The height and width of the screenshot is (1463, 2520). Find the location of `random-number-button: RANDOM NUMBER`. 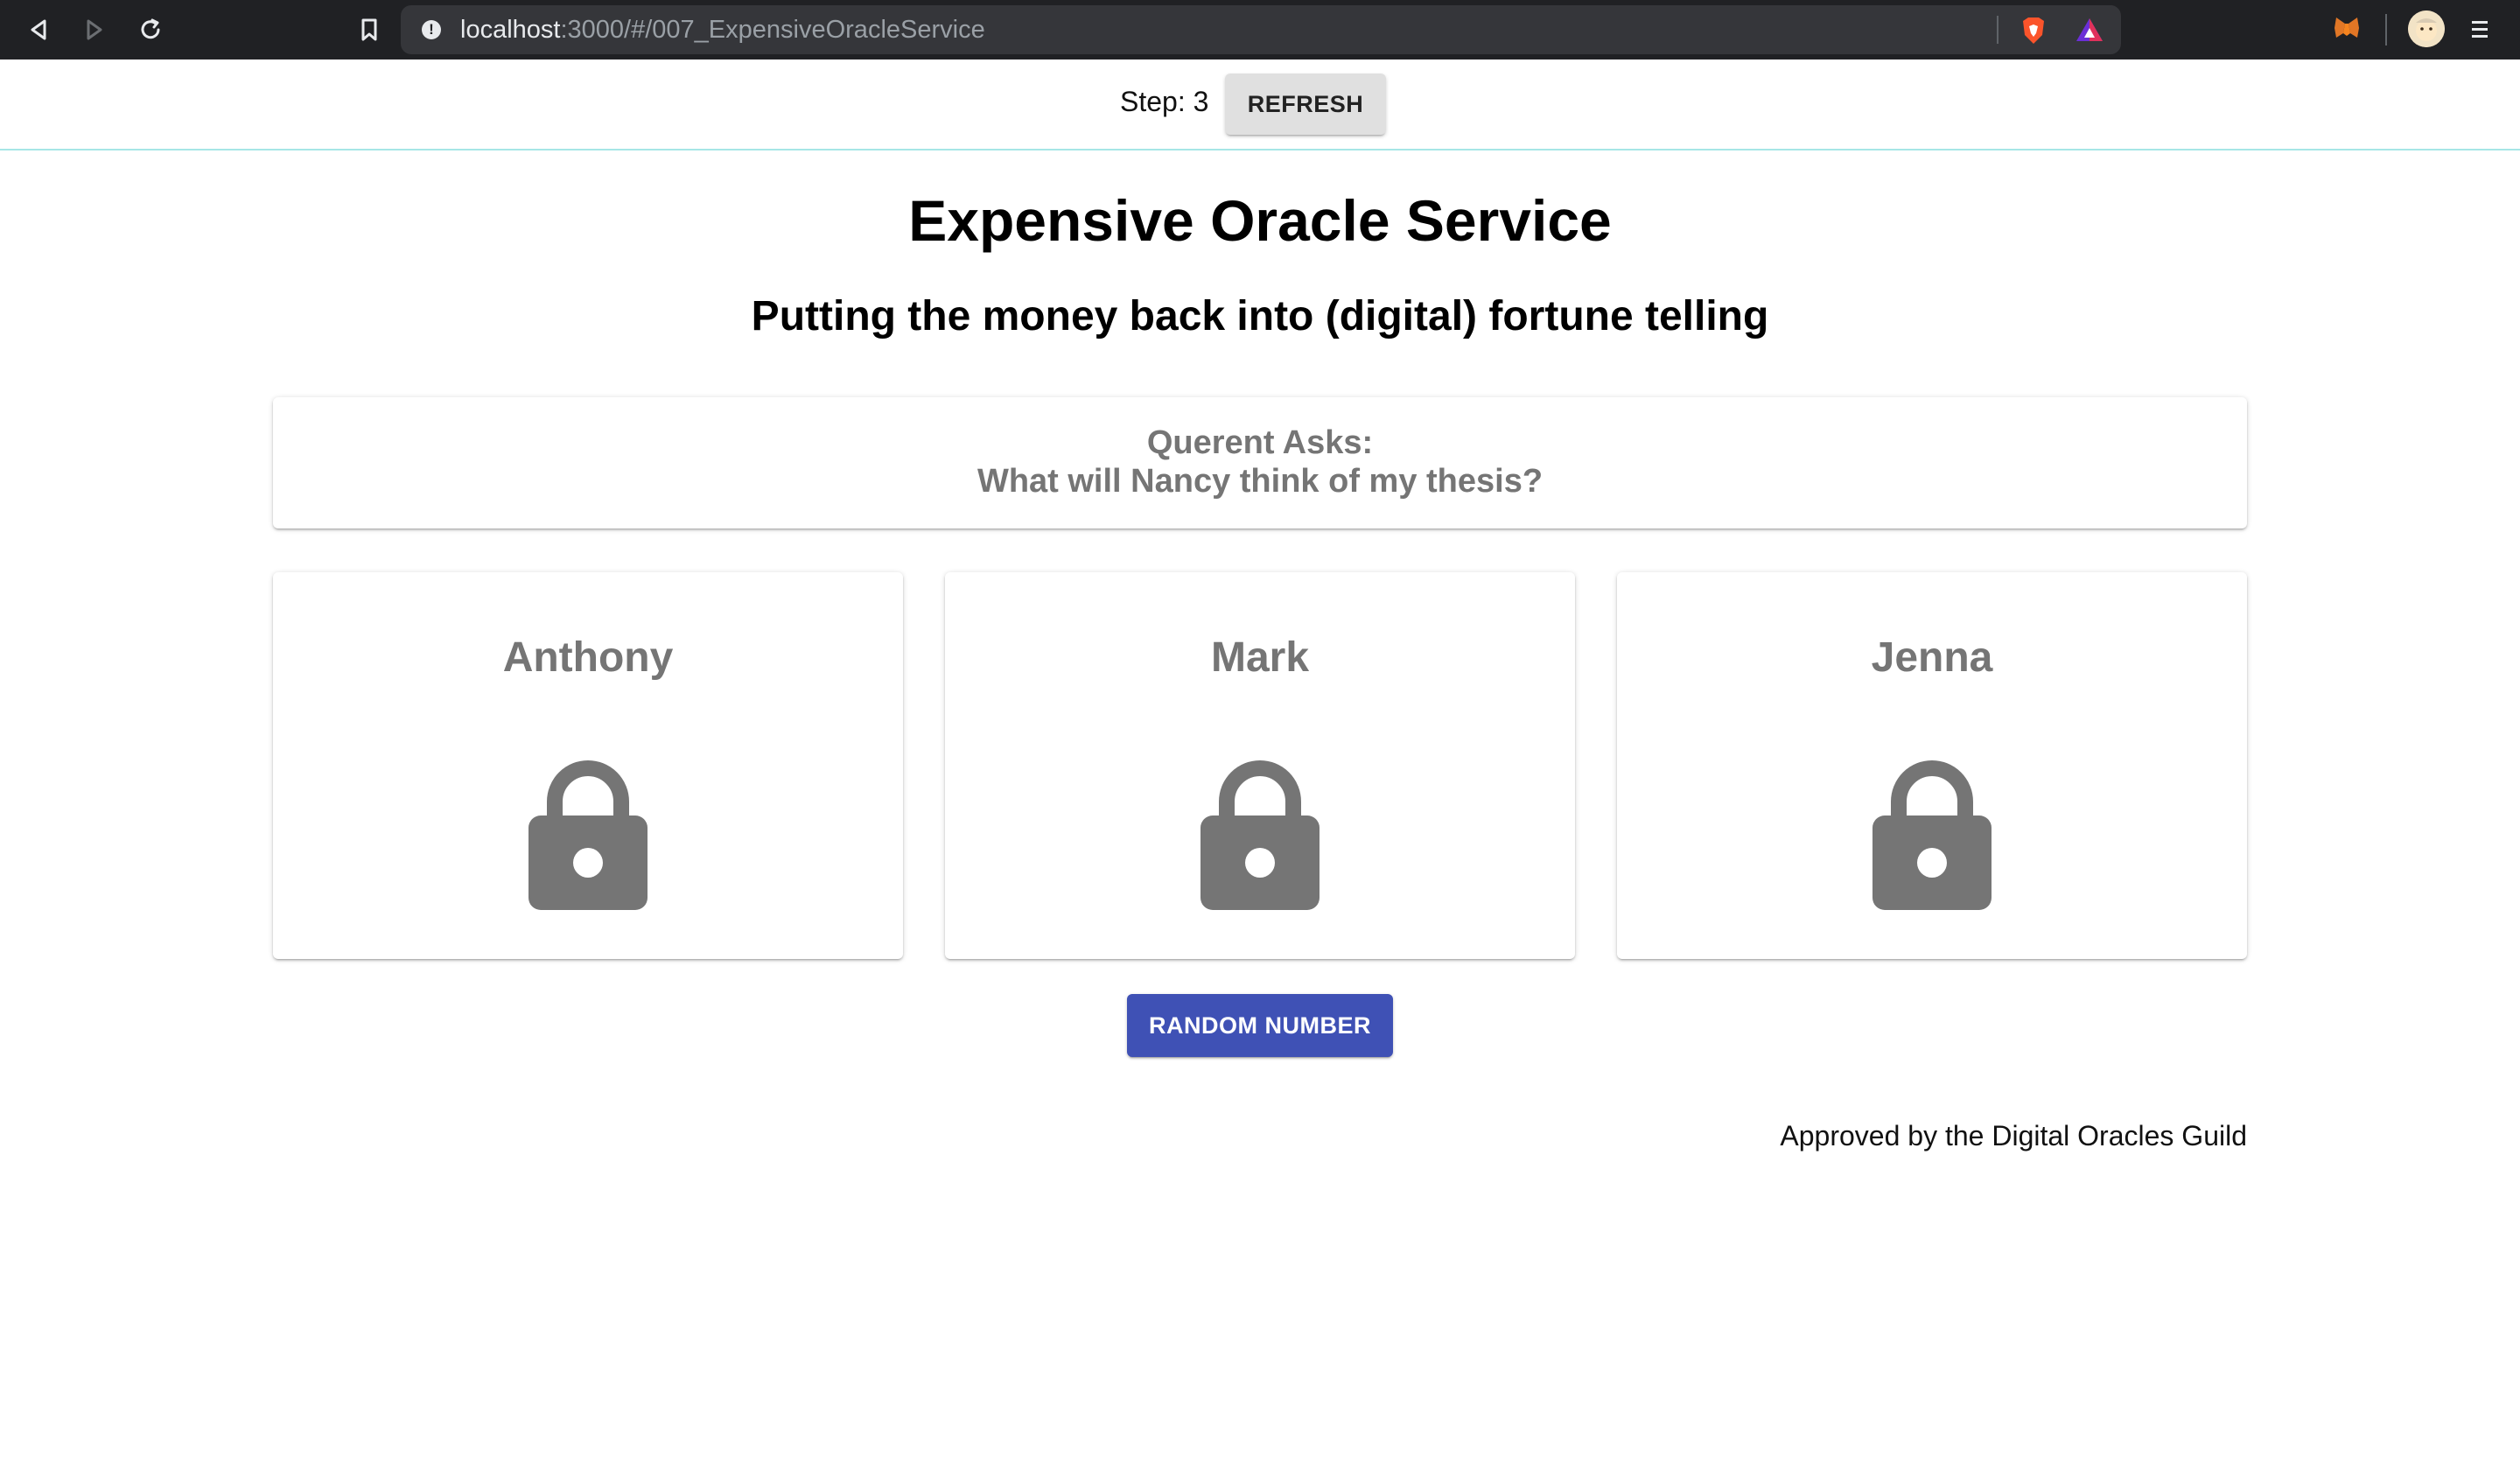

random-number-button: RANDOM NUMBER is located at coordinates (1260, 1025).